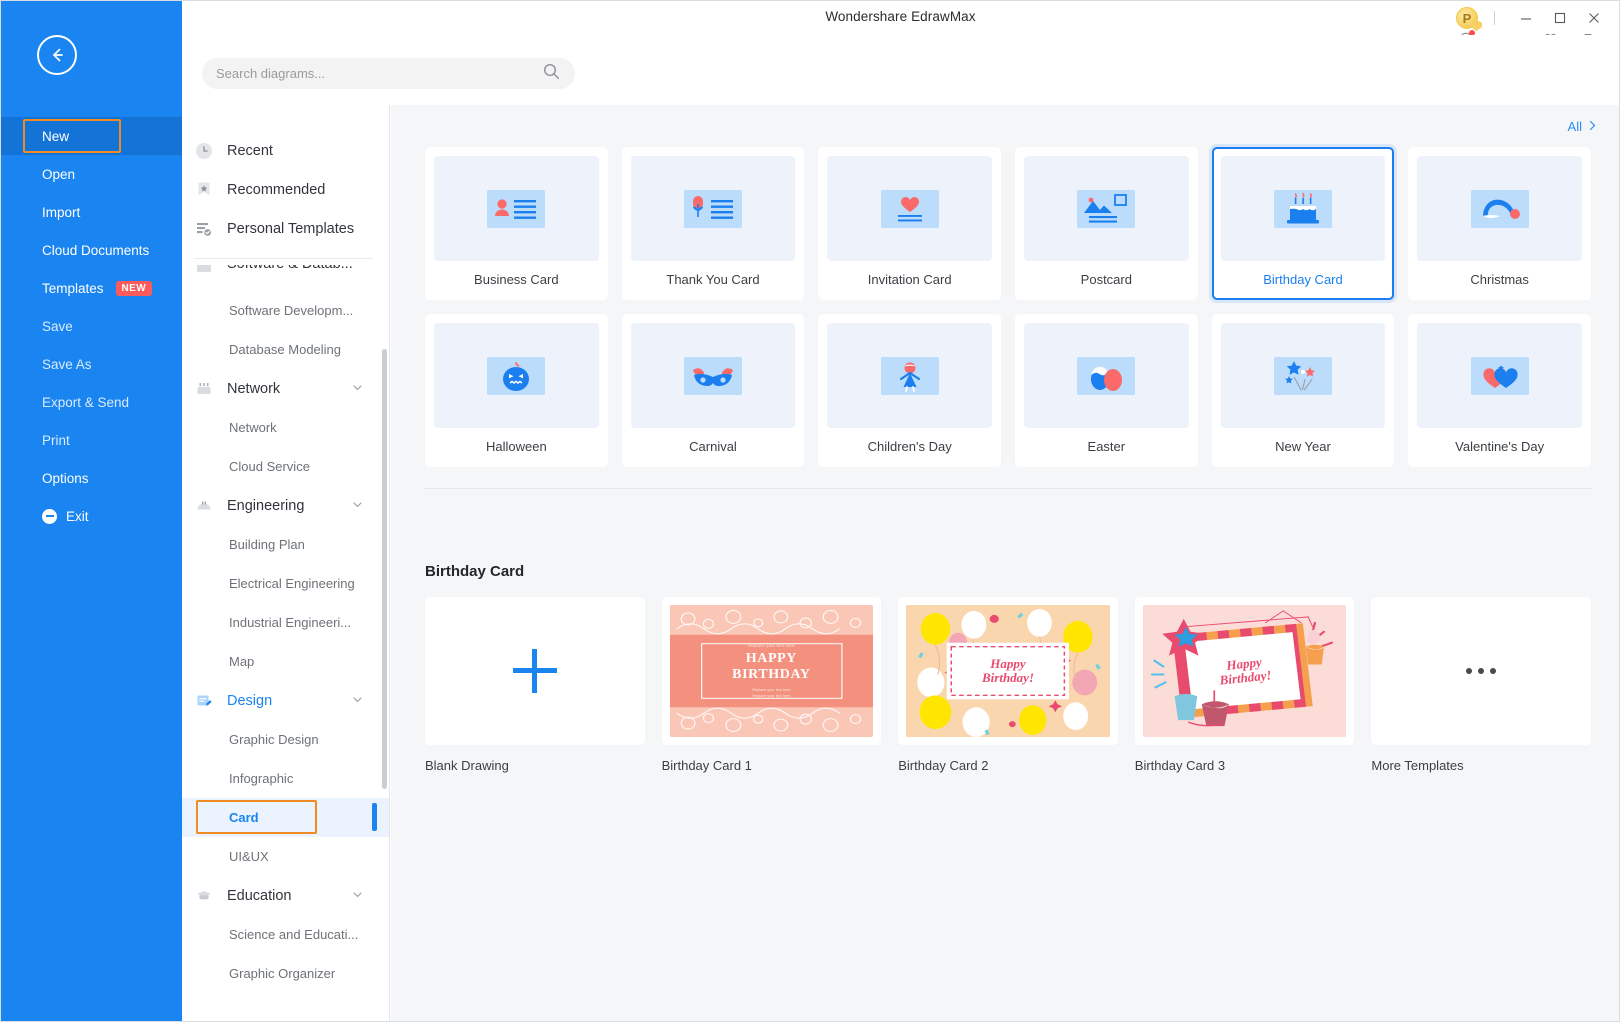 This screenshot has height=1022, width=1620. I want to click on search-input, so click(379, 73).